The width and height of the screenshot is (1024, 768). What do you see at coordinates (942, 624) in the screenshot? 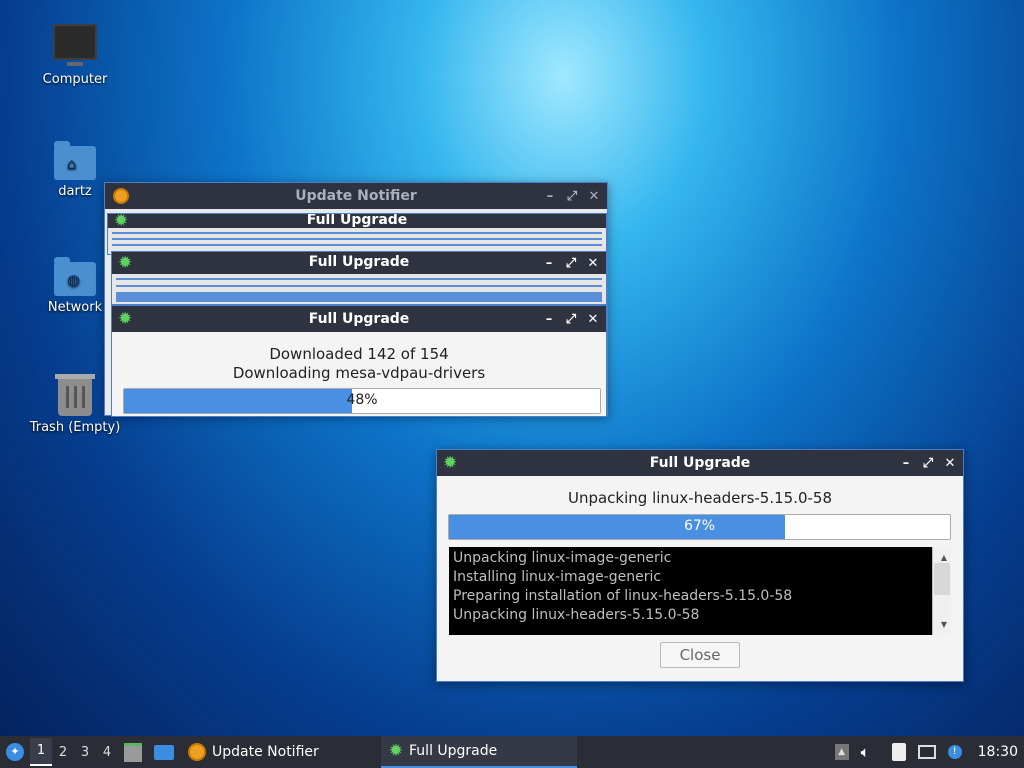
I see `scroll-down-icon: ▼` at bounding box center [942, 624].